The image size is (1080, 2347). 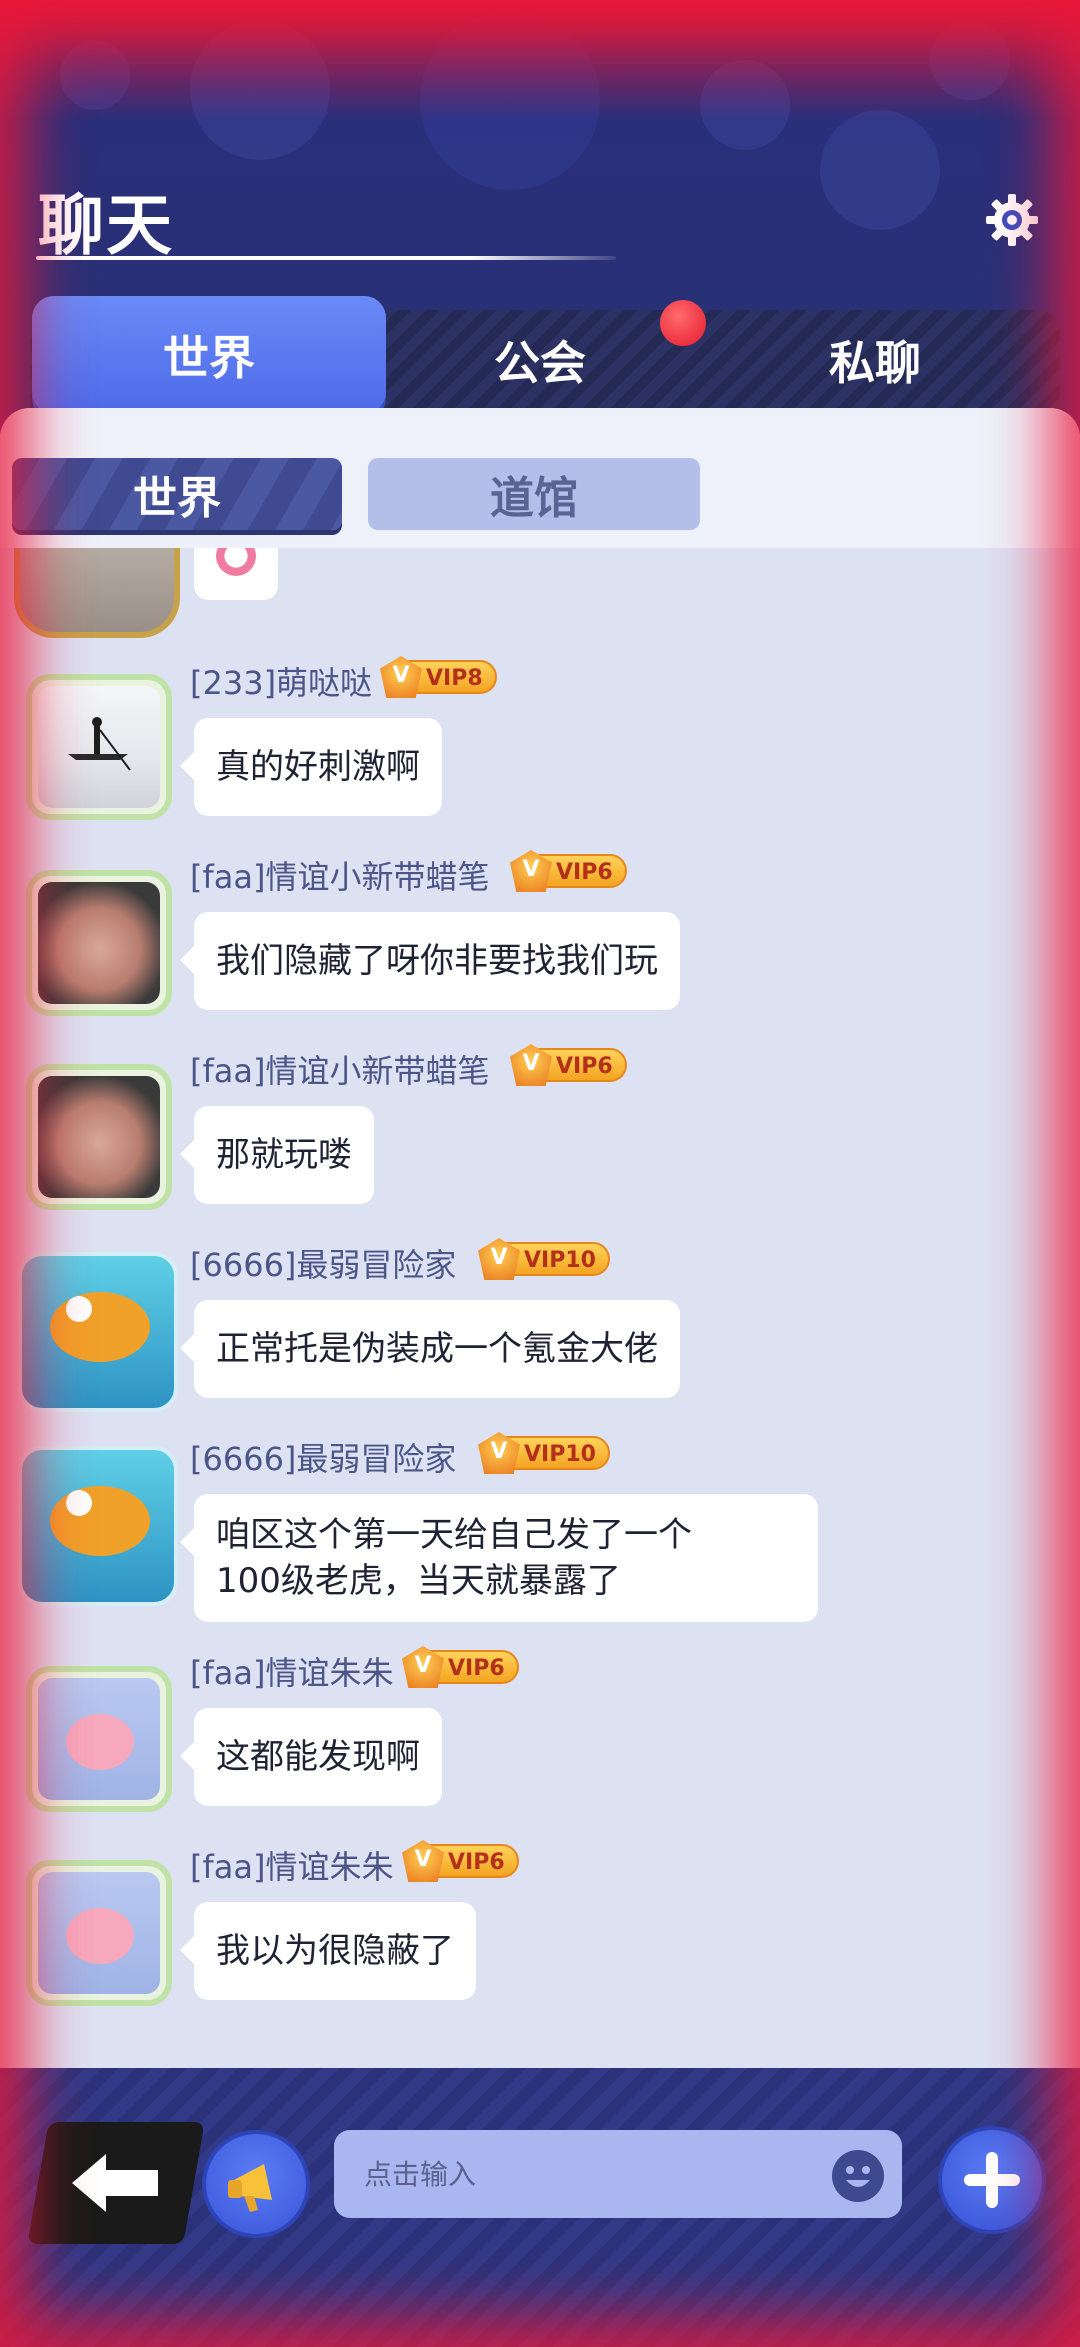 I want to click on page-title: 聊天, so click(x=106, y=225).